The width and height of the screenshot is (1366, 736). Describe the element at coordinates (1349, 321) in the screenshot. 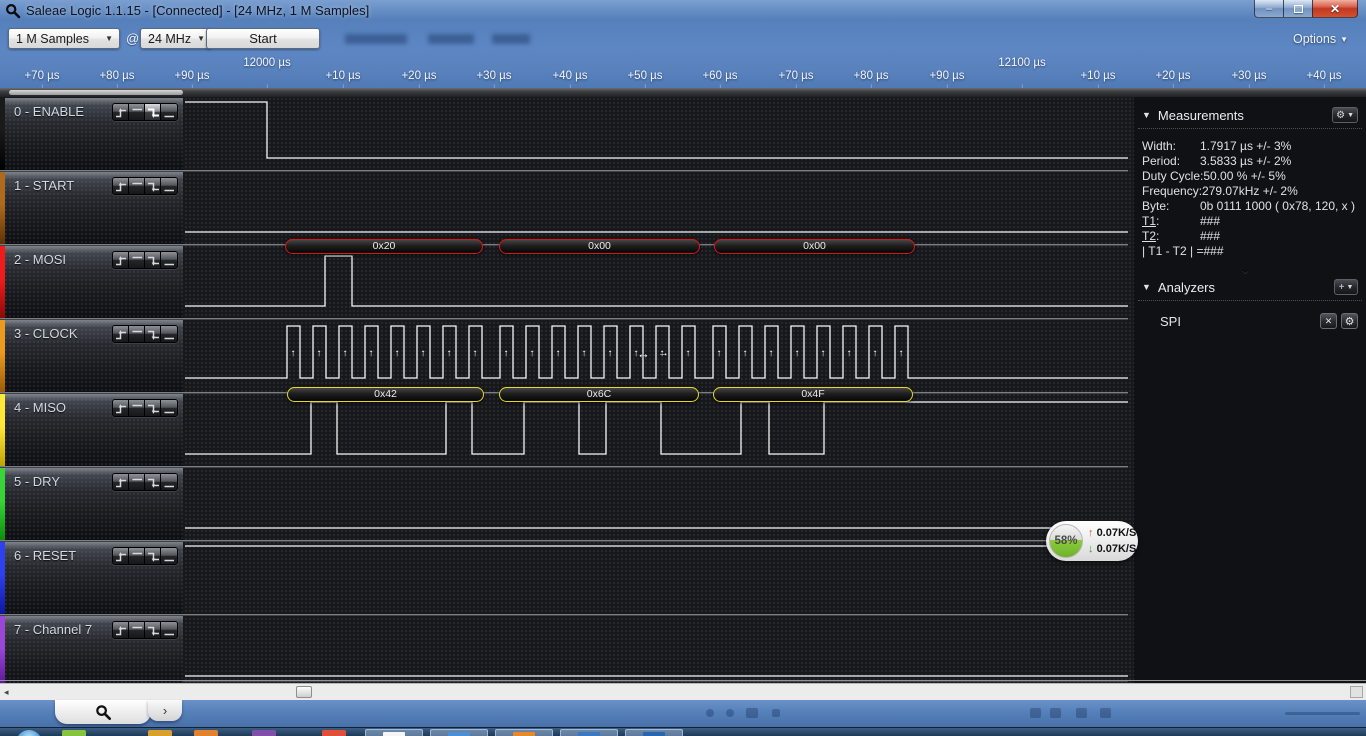

I see `analyzer-settings-button: ⚙` at that location.